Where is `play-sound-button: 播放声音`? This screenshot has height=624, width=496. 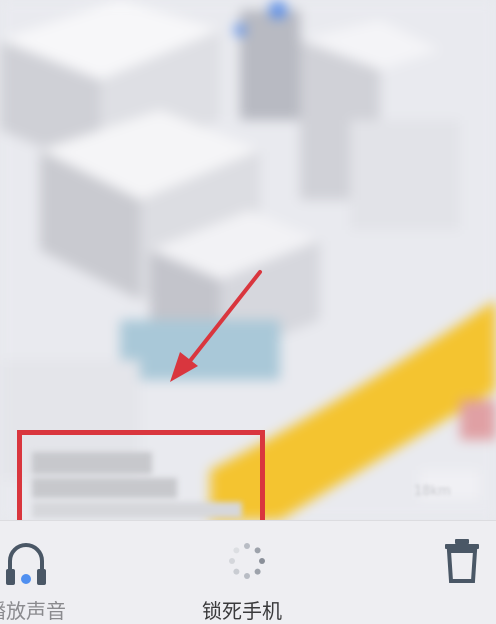 play-sound-button: 播放声音 is located at coordinates (60, 572).